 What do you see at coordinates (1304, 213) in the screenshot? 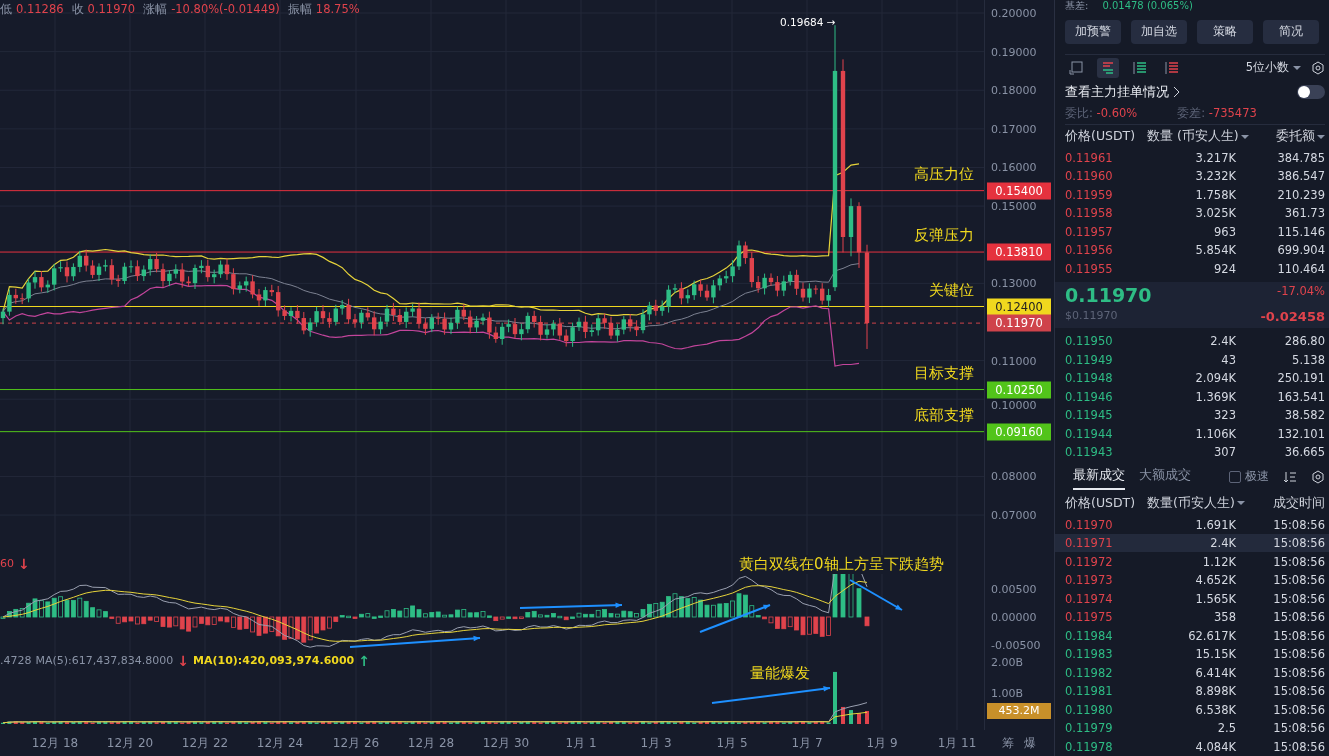
I see `ask-total: 361.73` at bounding box center [1304, 213].